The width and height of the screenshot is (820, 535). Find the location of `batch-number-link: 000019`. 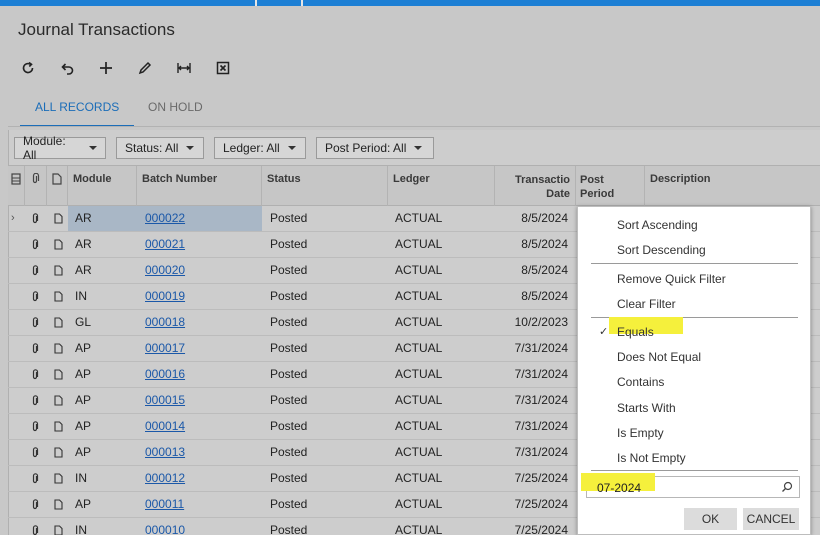

batch-number-link: 000019 is located at coordinates (165, 296).